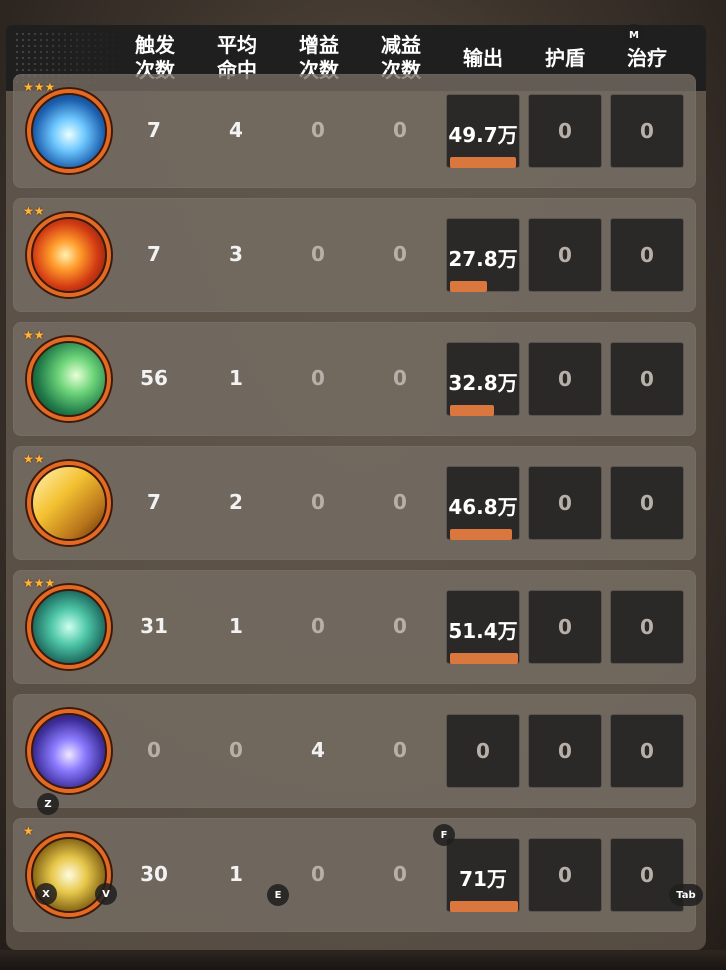  Describe the element at coordinates (354, 255) in the screenshot. I see `skill-row: ★★ 7 3 0 0 27.8万 0 0` at that location.